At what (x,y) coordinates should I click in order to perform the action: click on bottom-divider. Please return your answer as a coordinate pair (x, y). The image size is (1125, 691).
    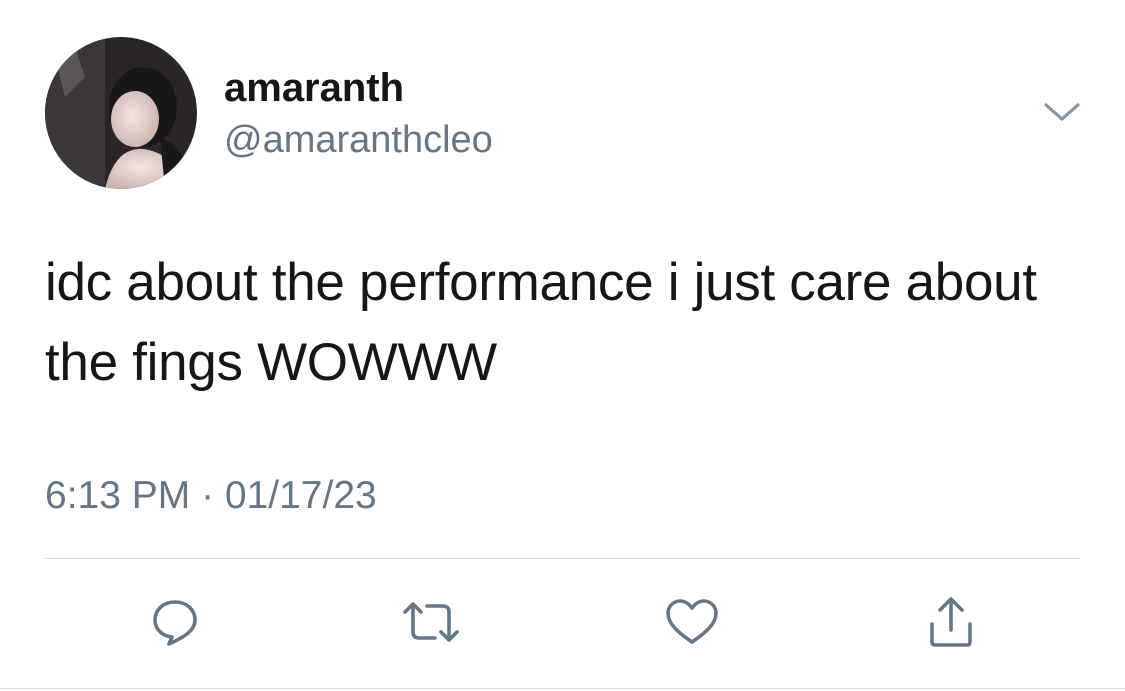
    Looking at the image, I should click on (562, 688).